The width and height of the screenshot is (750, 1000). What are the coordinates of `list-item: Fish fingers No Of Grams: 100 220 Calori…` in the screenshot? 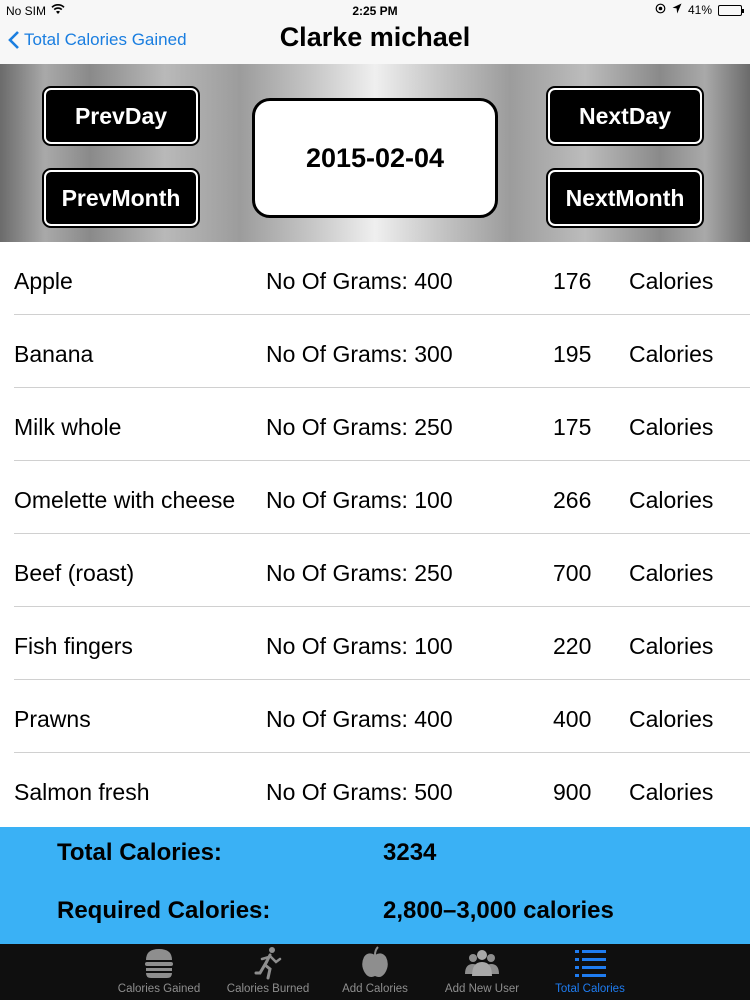 It's located at (375, 643).